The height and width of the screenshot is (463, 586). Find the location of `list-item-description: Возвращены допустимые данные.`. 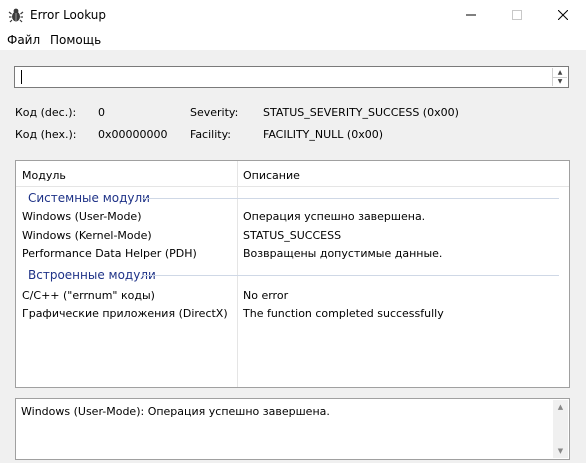

list-item-description: Возвращены допустимые данные. is located at coordinates (342, 253).